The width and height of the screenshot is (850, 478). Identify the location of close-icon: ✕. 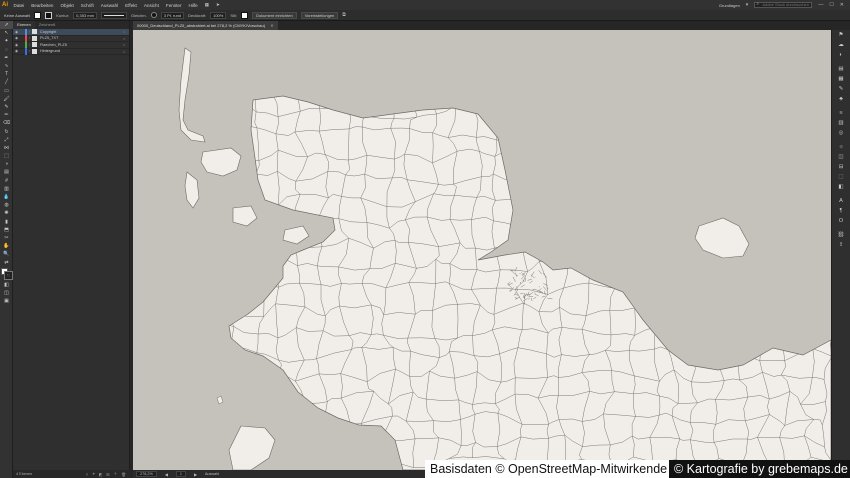
(842, 5).